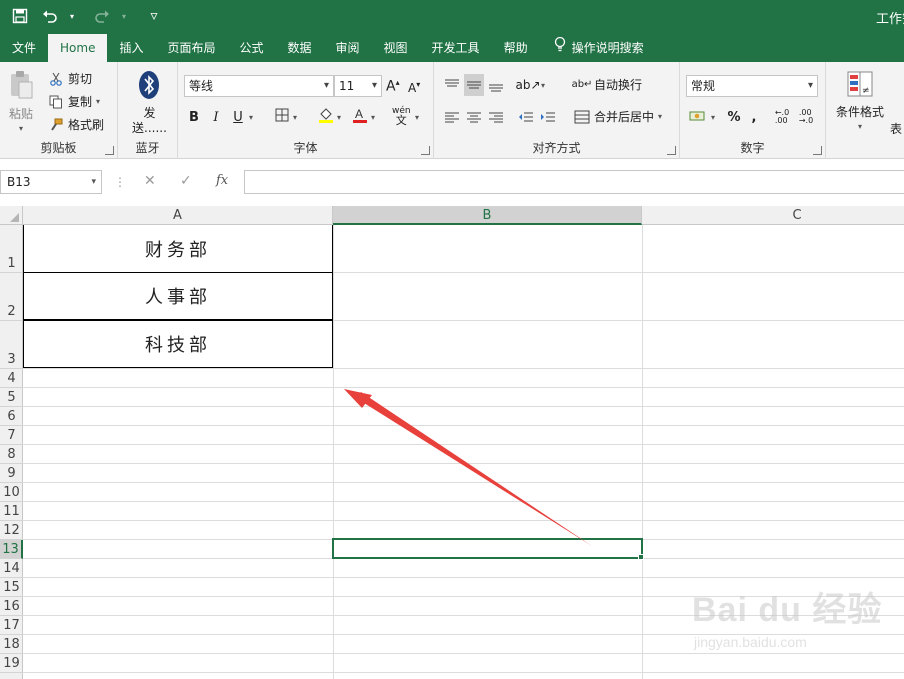  Describe the element at coordinates (806, 117) in the screenshot. I see `decrease-decimal-button: .00 →.0` at that location.